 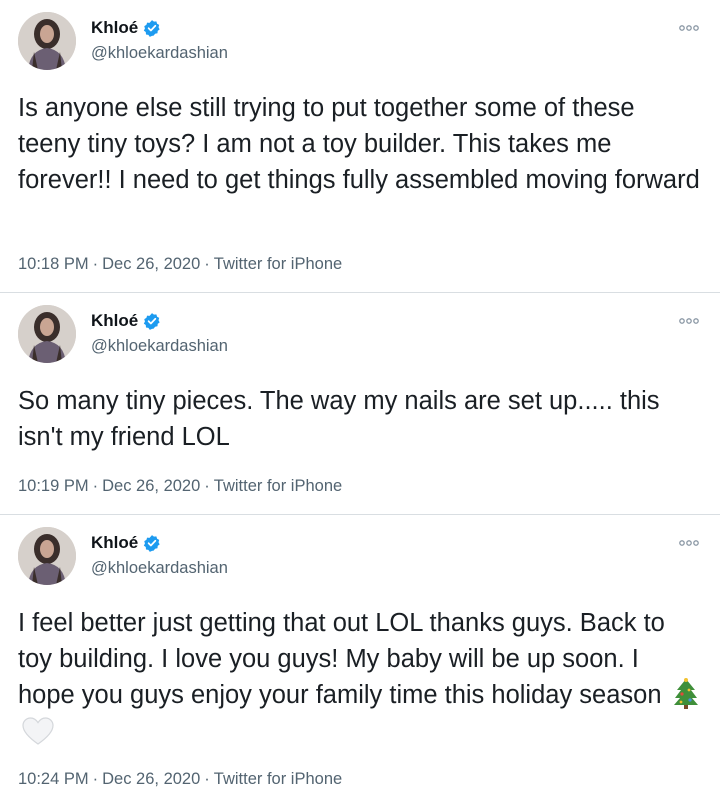 I want to click on tweet-time: 10:18 PM, so click(x=53, y=264).